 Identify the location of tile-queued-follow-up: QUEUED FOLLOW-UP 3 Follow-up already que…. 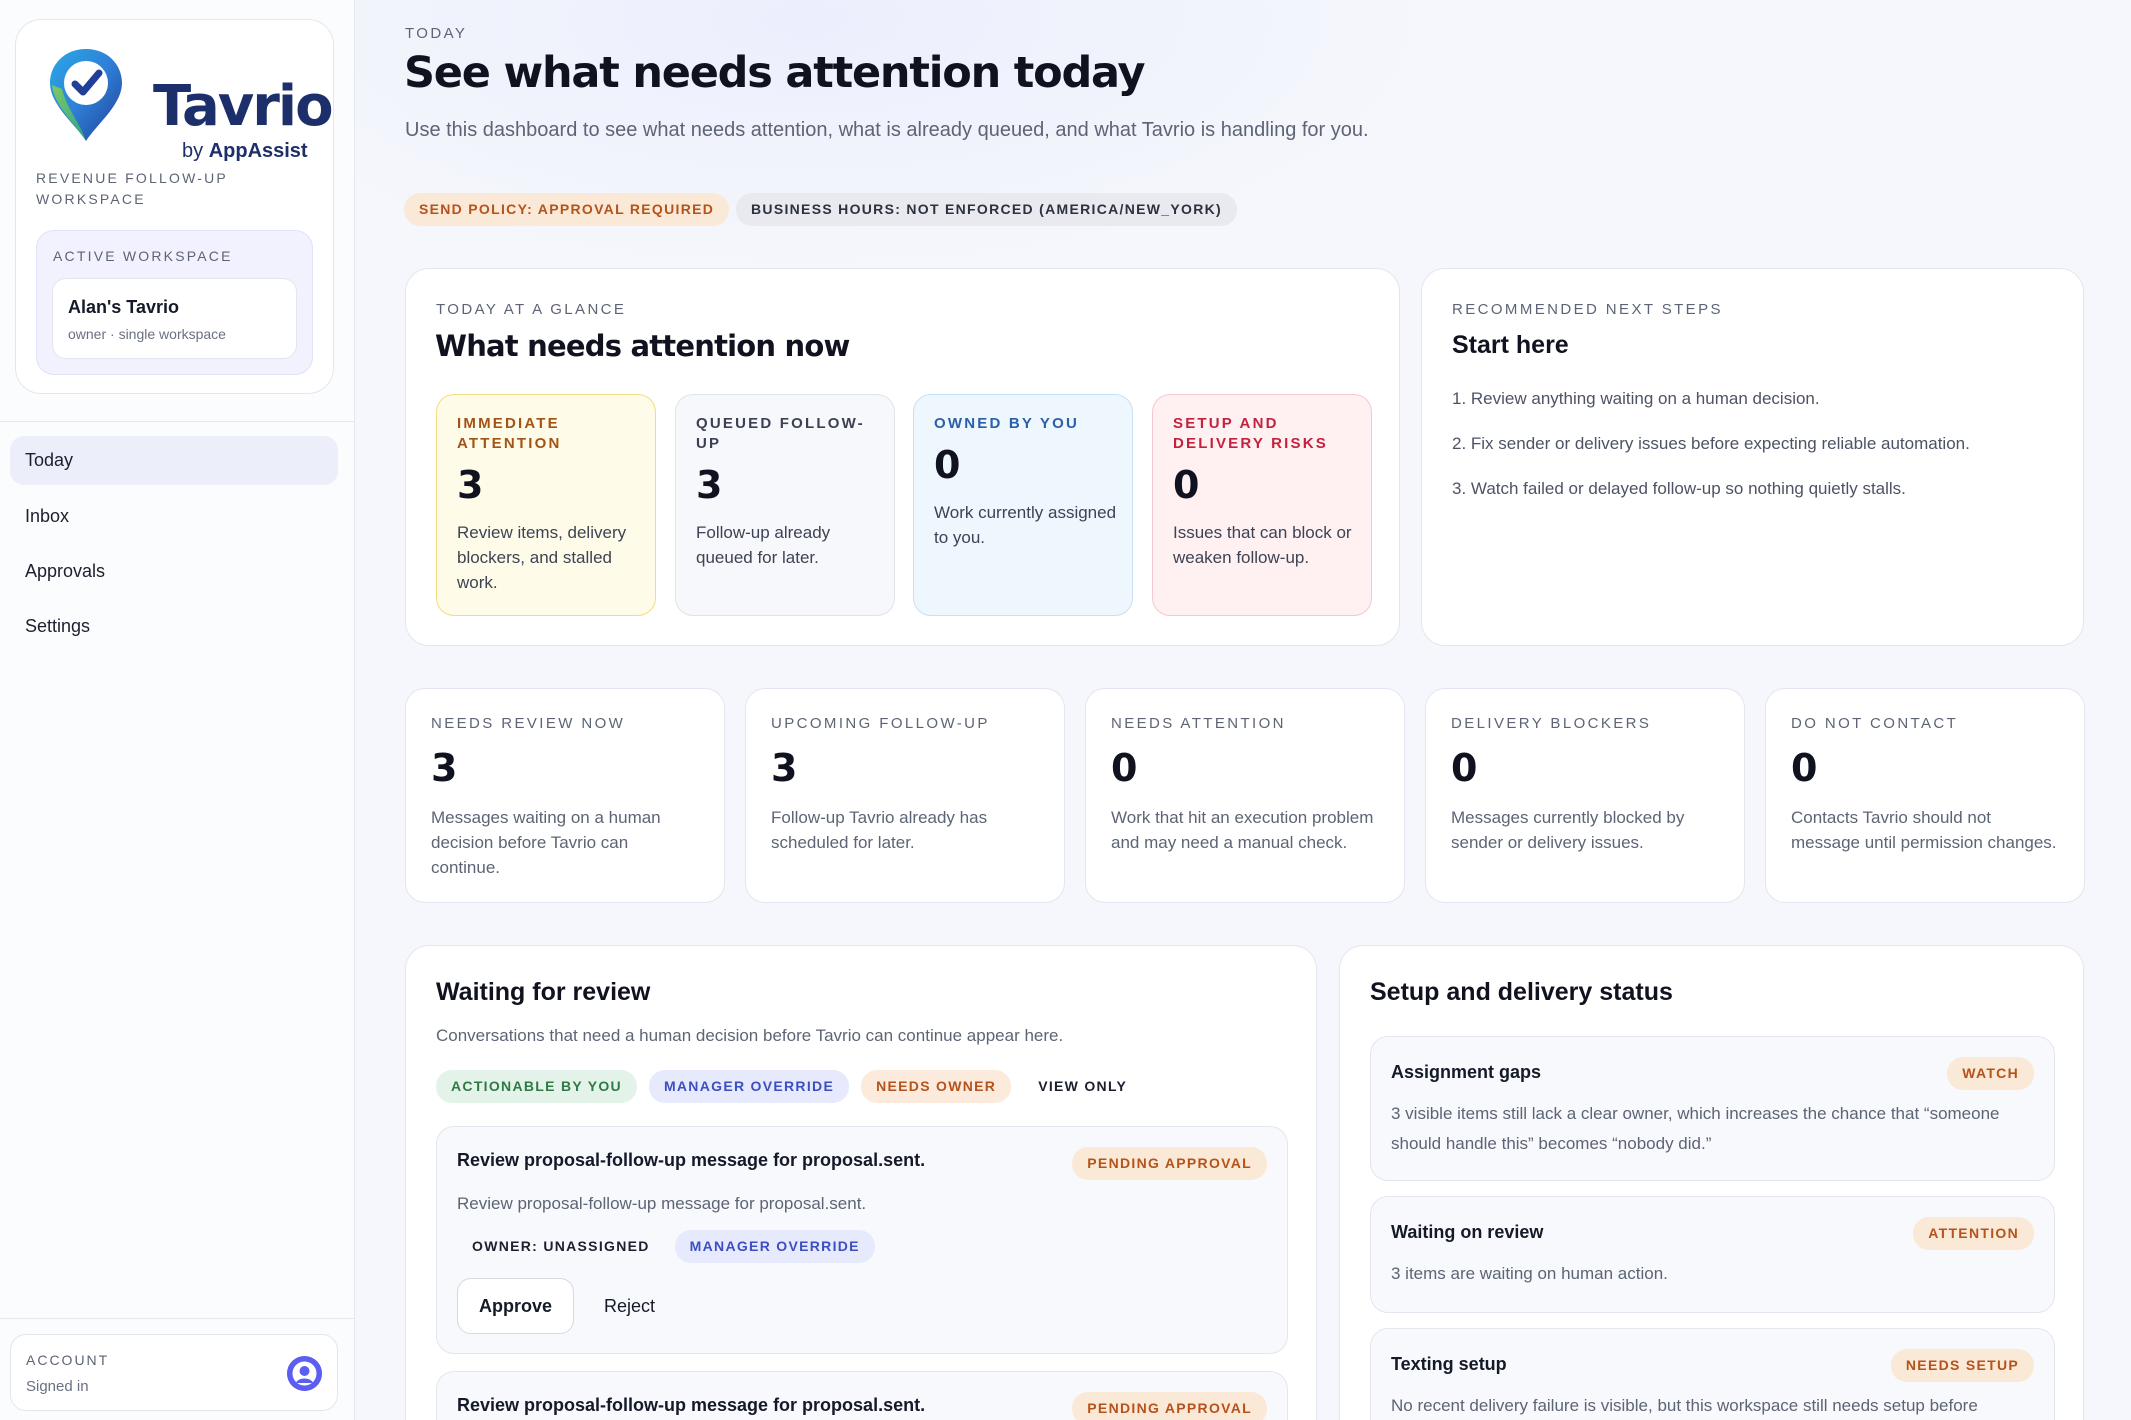
(785, 505).